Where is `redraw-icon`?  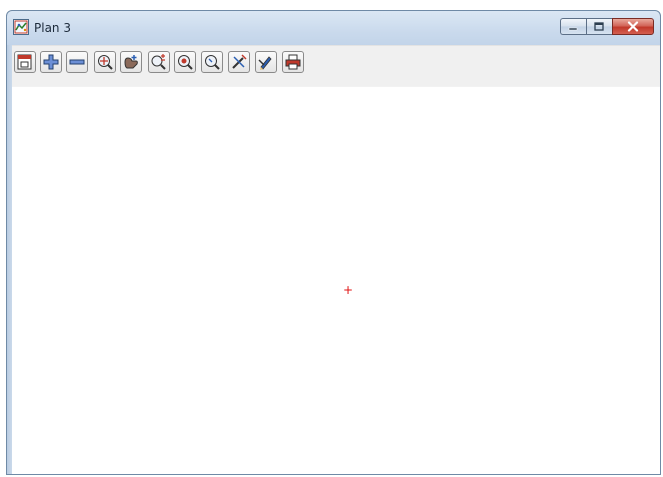 redraw-icon is located at coordinates (24, 62).